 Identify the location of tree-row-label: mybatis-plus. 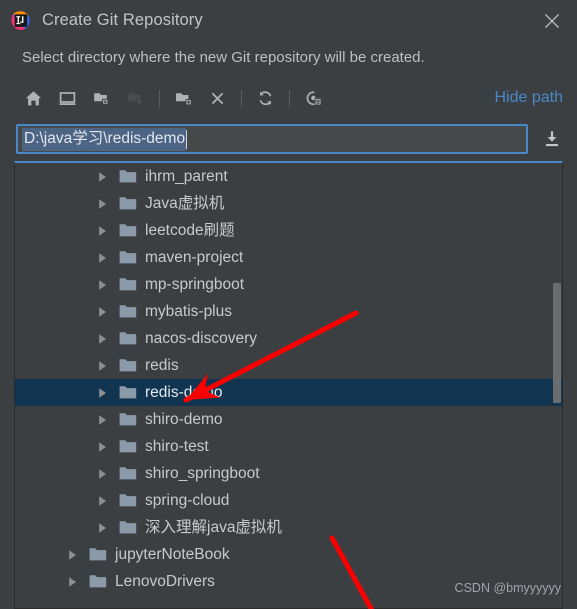
(188, 311).